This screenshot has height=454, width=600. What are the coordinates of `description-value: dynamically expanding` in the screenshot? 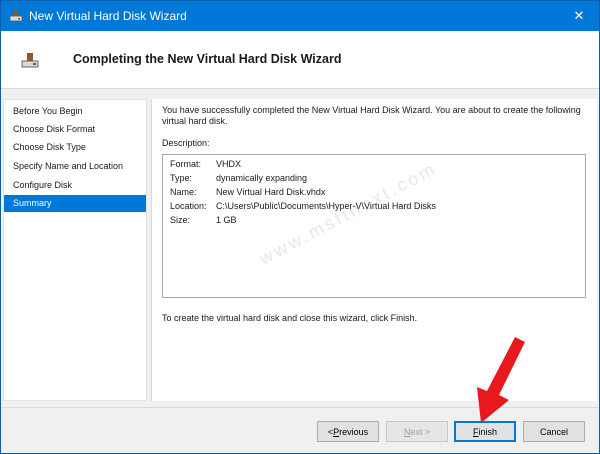 It's located at (262, 178).